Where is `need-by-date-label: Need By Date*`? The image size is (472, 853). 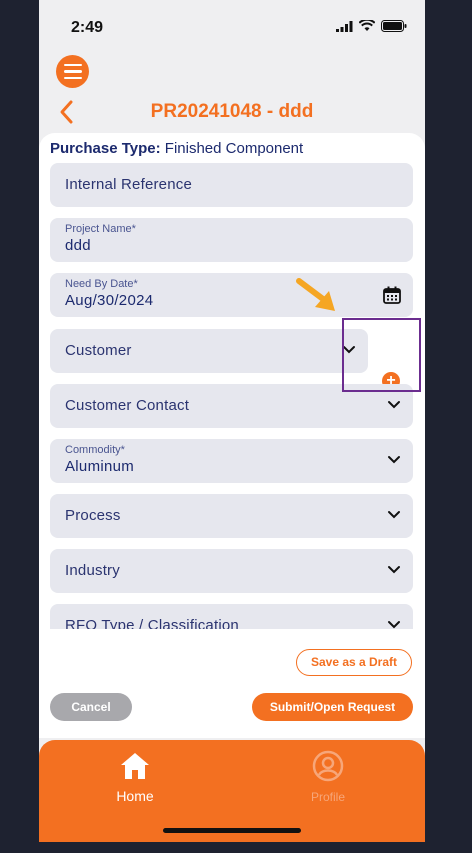 need-by-date-label: Need By Date* is located at coordinates (101, 284).